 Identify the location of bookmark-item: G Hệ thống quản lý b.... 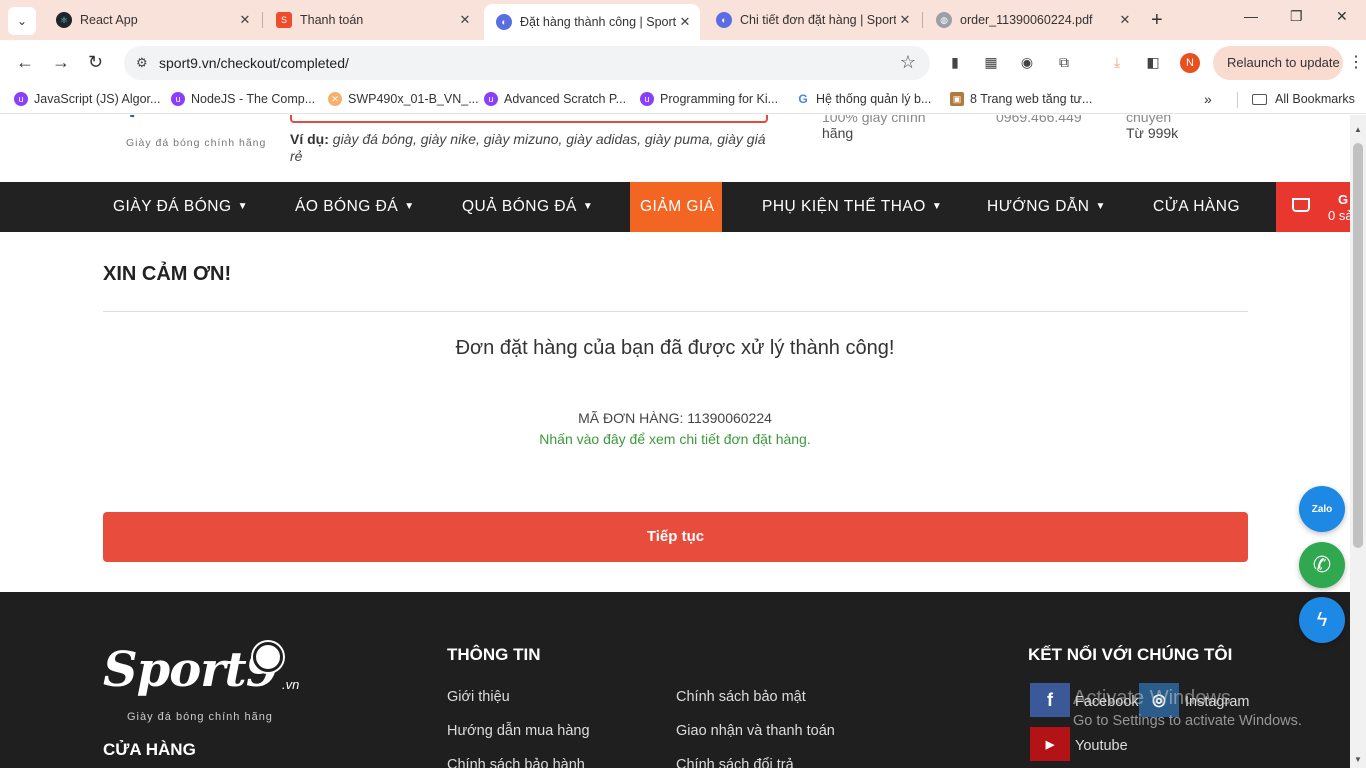
(863, 99).